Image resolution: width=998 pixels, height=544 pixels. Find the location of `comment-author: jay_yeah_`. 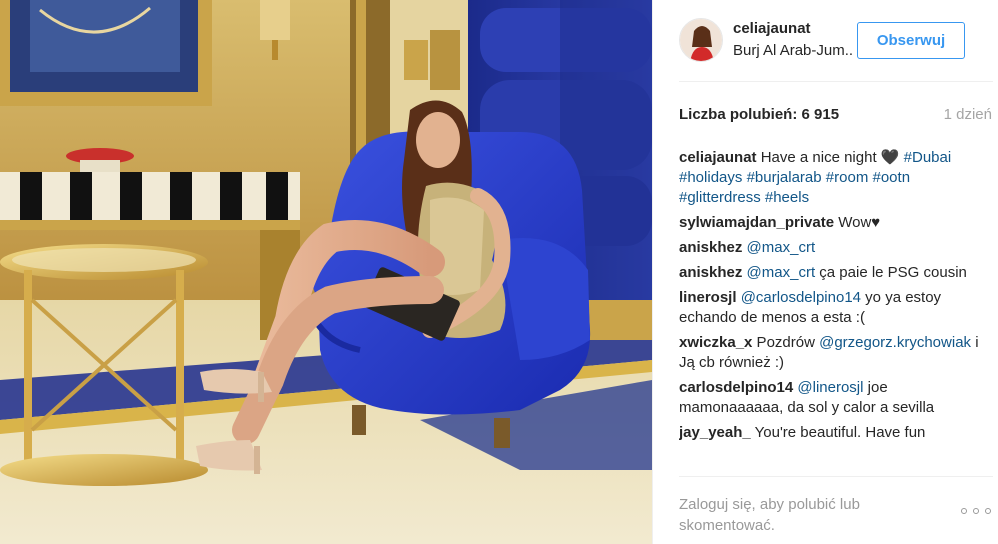

comment-author: jay_yeah_ is located at coordinates (715, 432).